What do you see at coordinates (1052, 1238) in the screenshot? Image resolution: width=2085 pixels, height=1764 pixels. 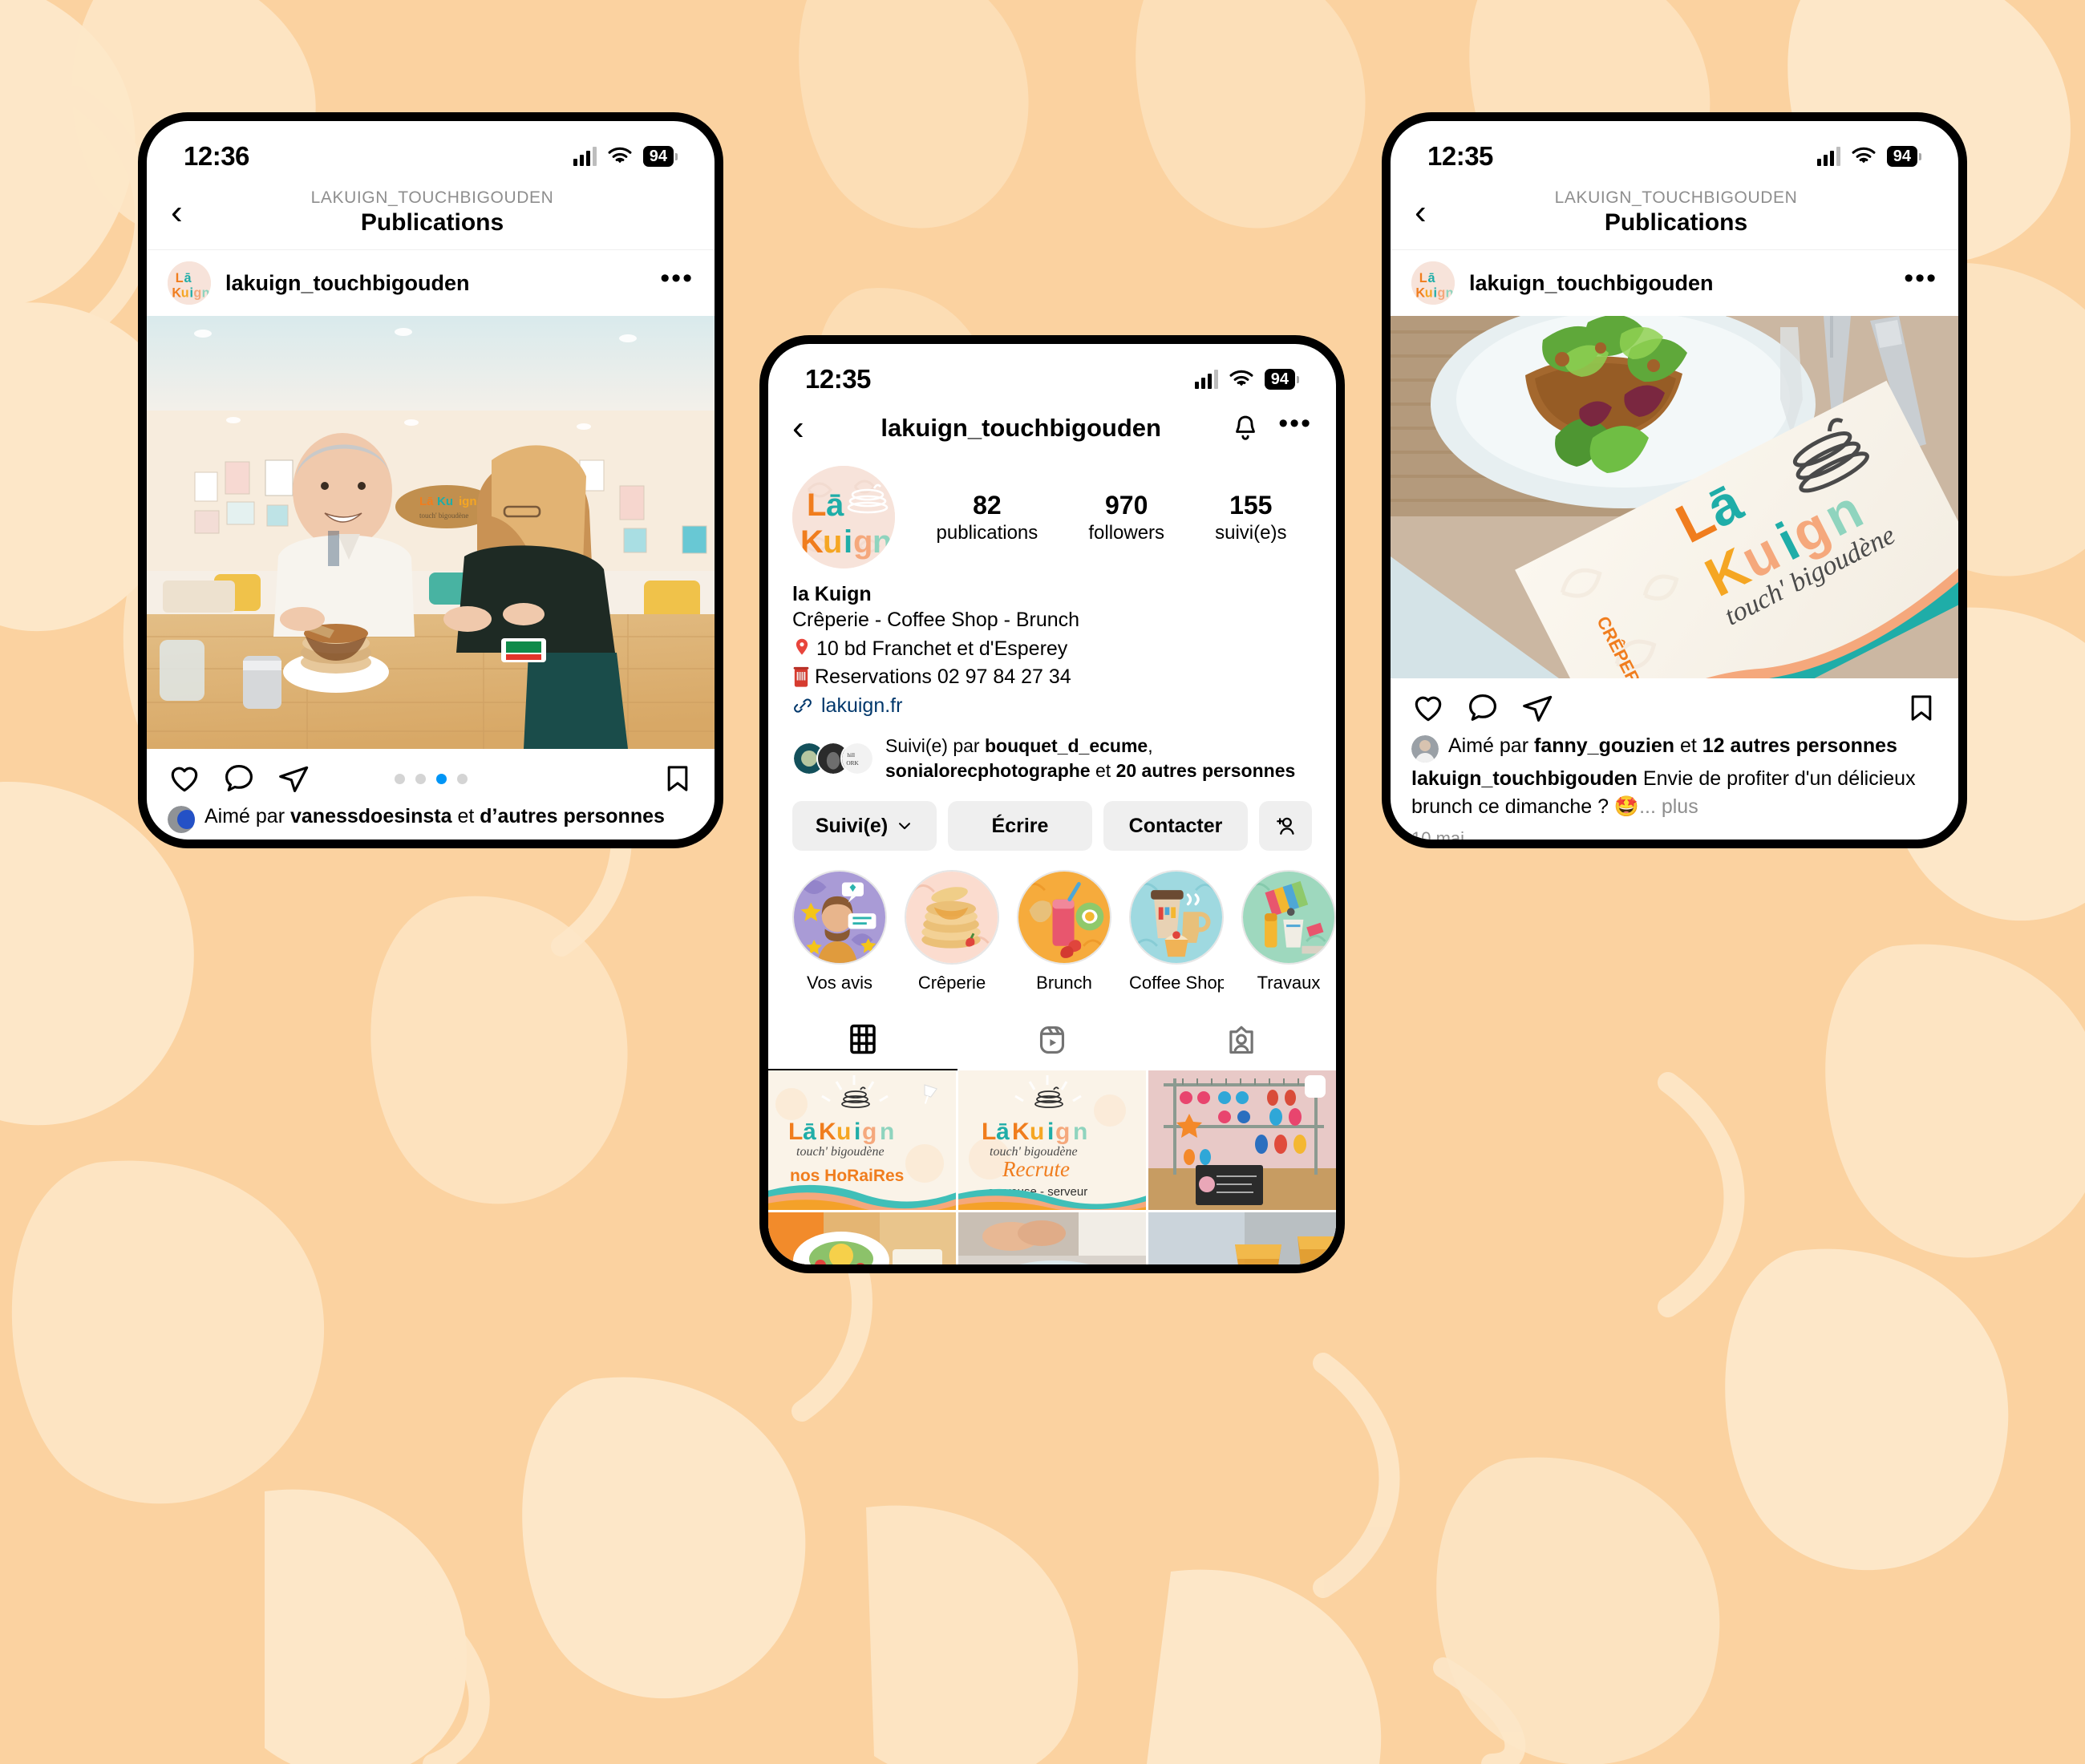 I see `grid-item-photo-galette-oeuf` at bounding box center [1052, 1238].